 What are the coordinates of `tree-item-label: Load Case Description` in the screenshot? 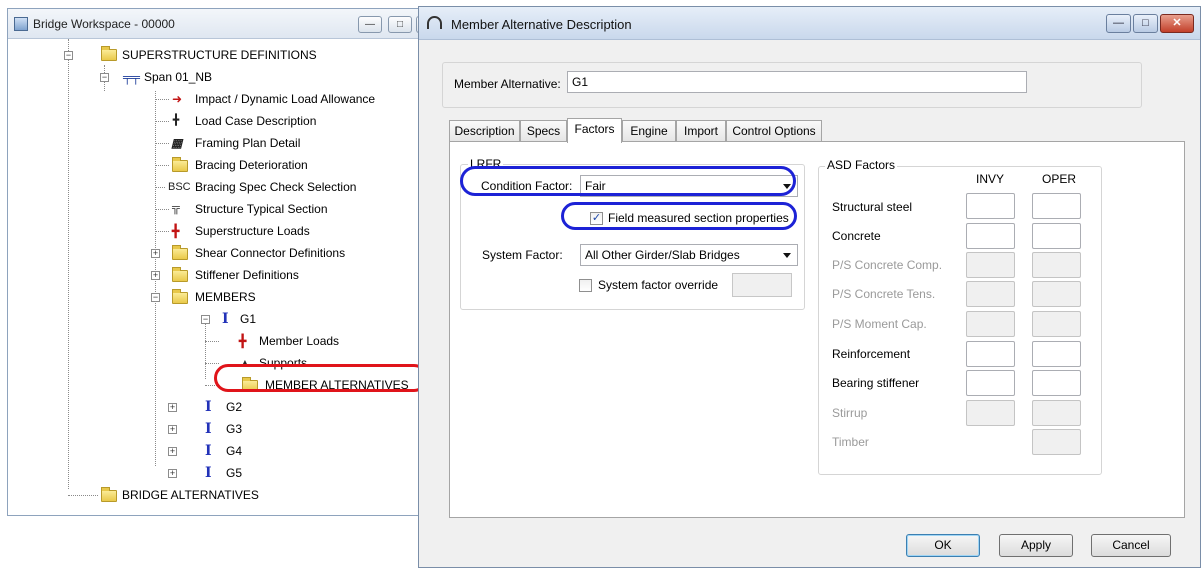 It's located at (256, 121).